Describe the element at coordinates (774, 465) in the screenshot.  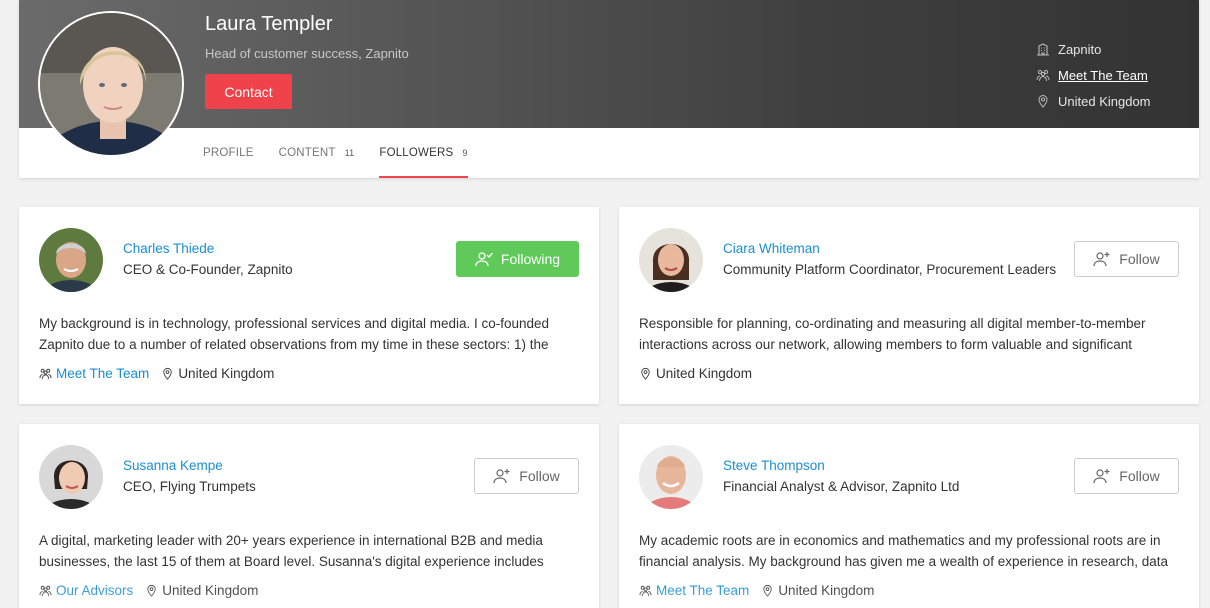
I see `follower-name: Steve Thompson` at that location.